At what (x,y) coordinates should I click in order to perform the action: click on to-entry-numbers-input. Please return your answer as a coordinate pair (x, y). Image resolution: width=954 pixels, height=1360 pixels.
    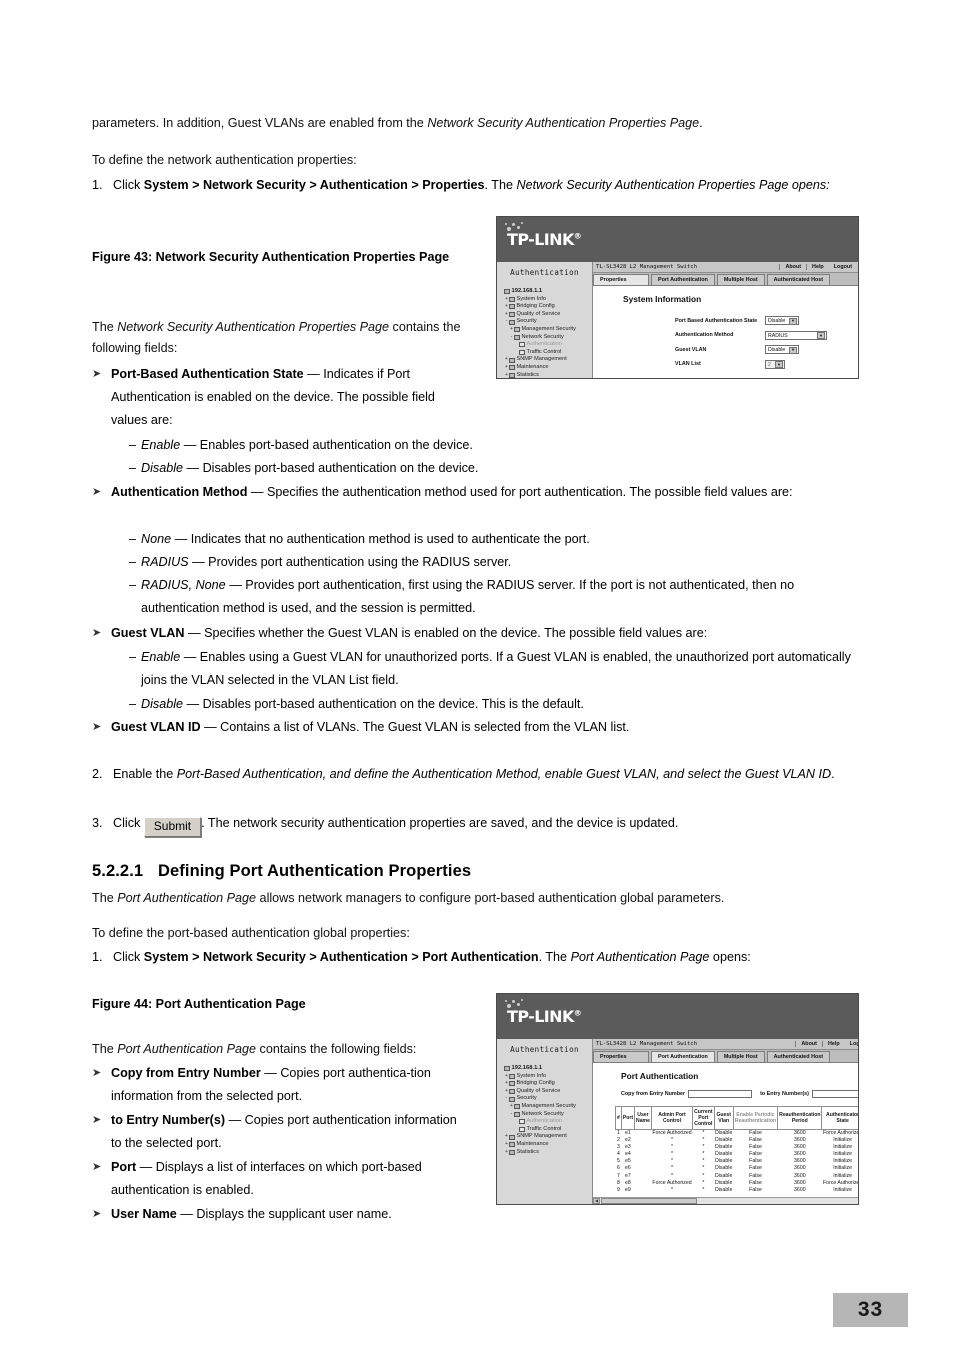
    Looking at the image, I should click on (834, 1094).